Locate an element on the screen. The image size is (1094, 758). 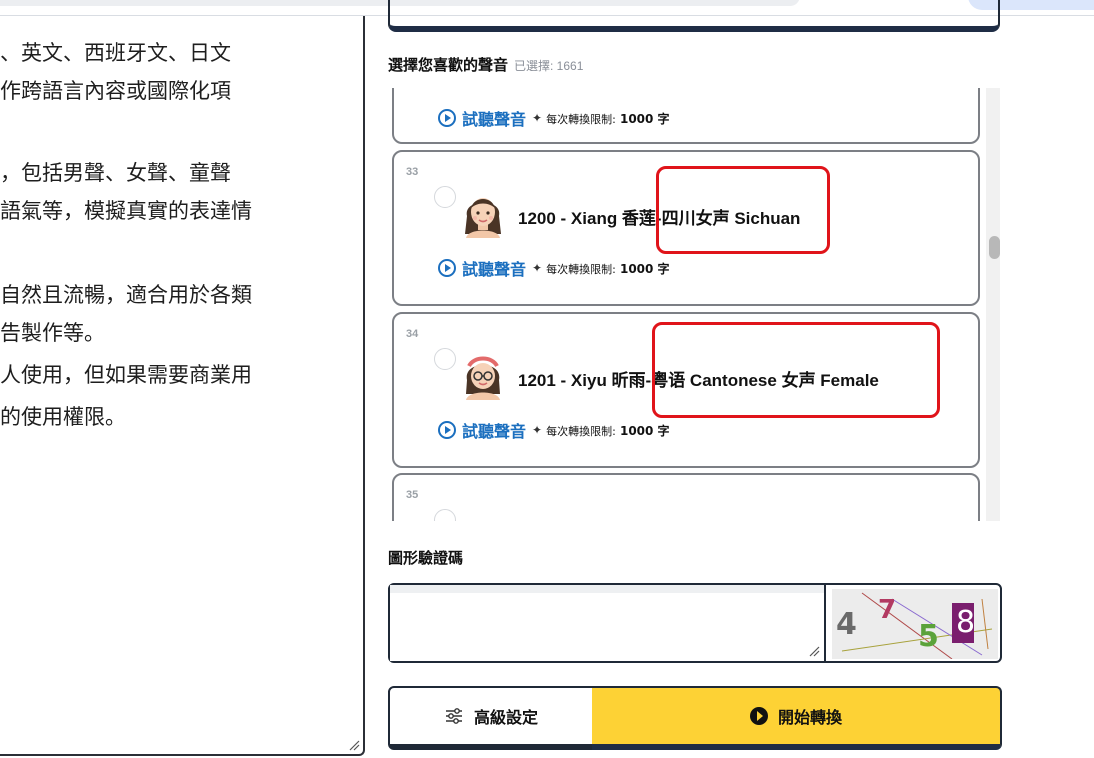
text-line: 語氣等，模擬真實的表達情 is located at coordinates (126, 211).